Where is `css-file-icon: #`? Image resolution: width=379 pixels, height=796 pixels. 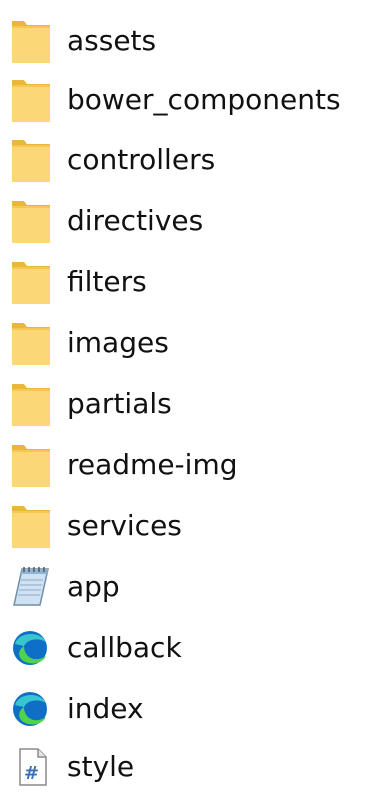
css-file-icon: # is located at coordinates (31, 769).